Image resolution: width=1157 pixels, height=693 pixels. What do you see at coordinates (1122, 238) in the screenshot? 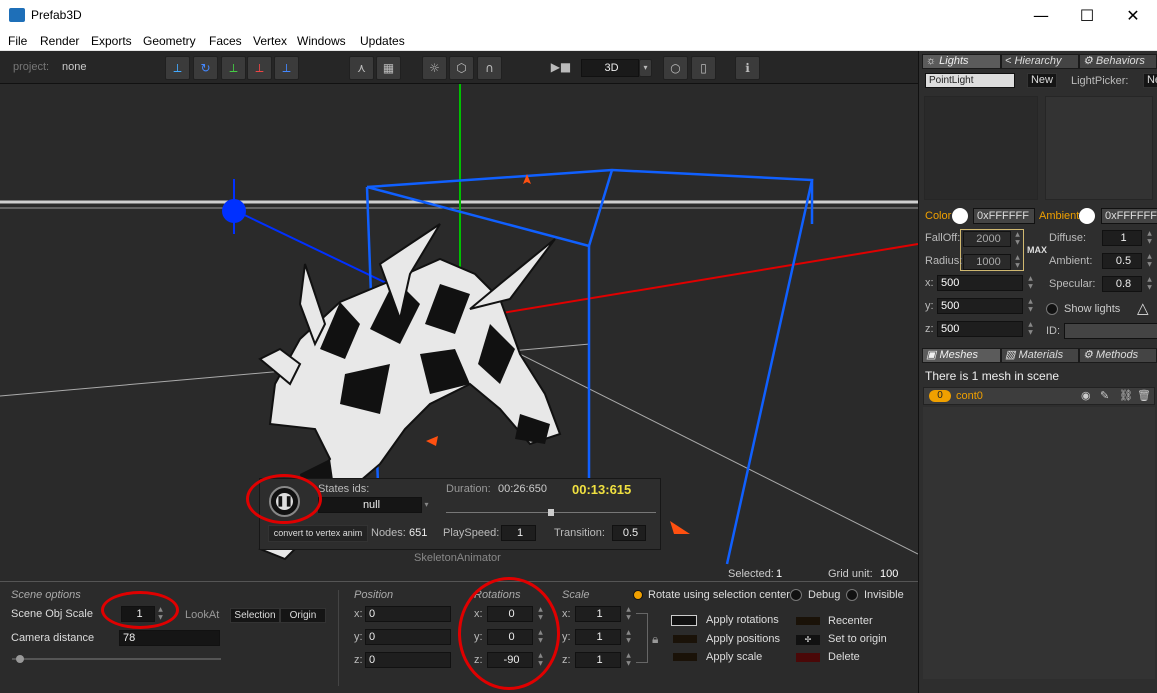
I see `diffuse-input: 1` at bounding box center [1122, 238].